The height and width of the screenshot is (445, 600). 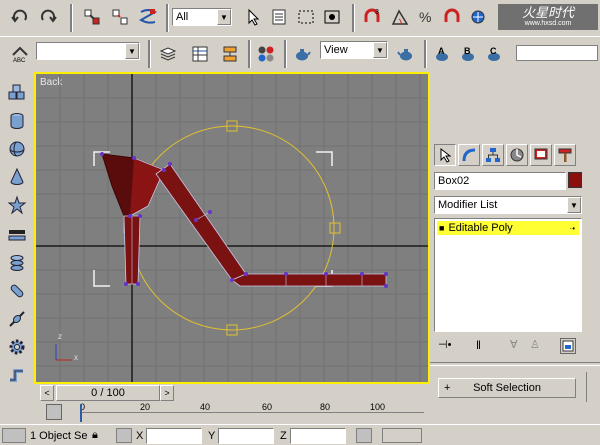 I want to click on window-crossing-icon, so click(x=332, y=17).